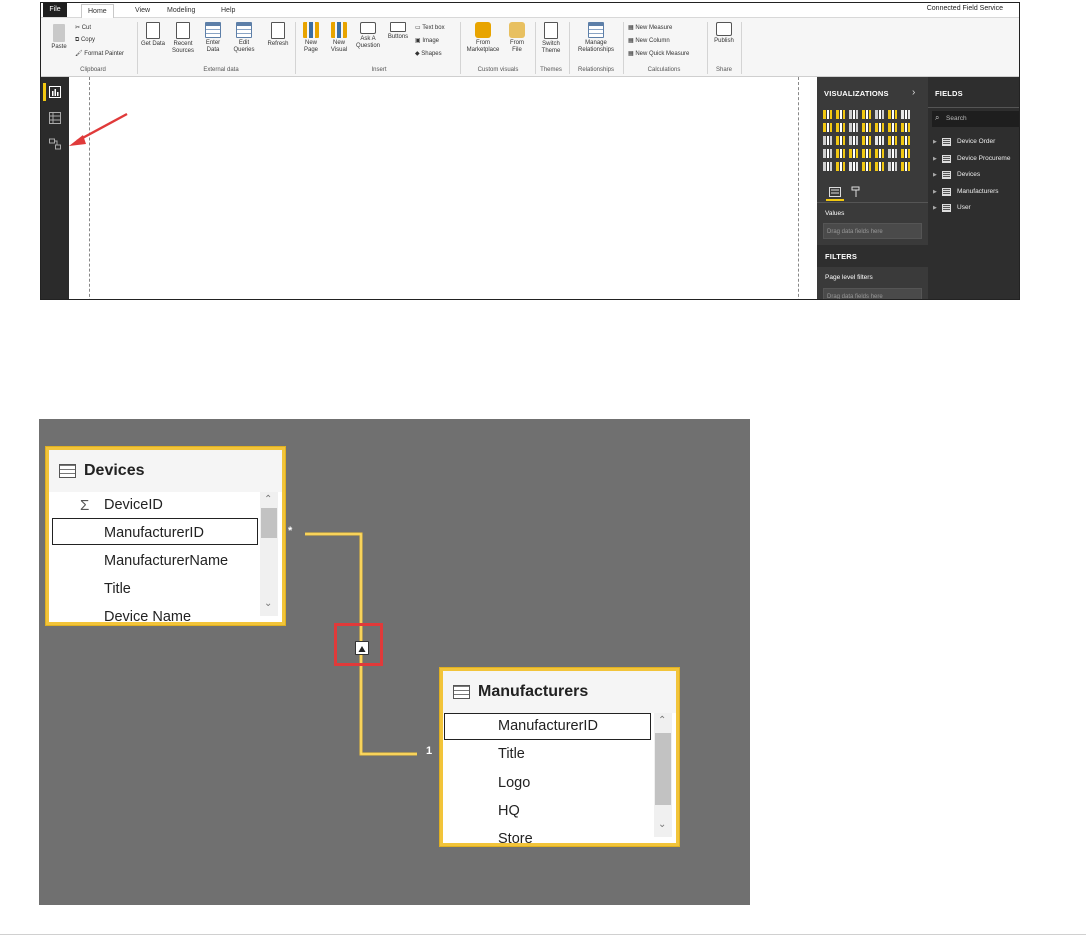 This screenshot has width=1086, height=936. Describe the element at coordinates (278, 35) in the screenshot. I see `refresh-button: Refresh` at that location.